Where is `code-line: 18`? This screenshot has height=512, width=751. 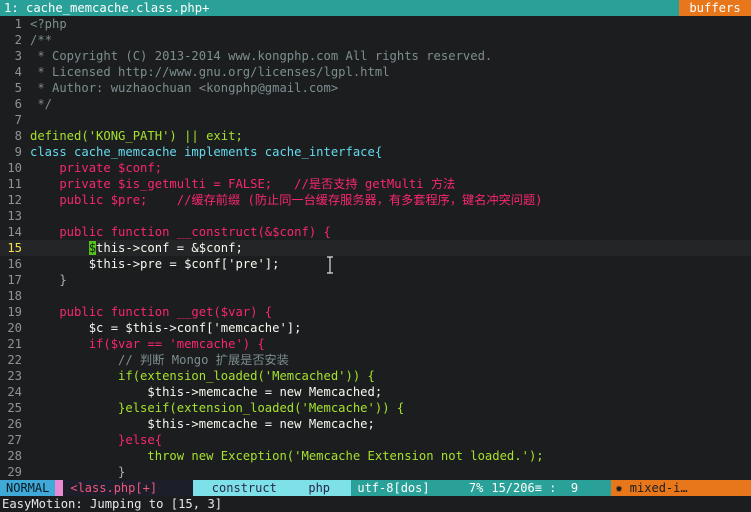
code-line: 18 is located at coordinates (375, 296).